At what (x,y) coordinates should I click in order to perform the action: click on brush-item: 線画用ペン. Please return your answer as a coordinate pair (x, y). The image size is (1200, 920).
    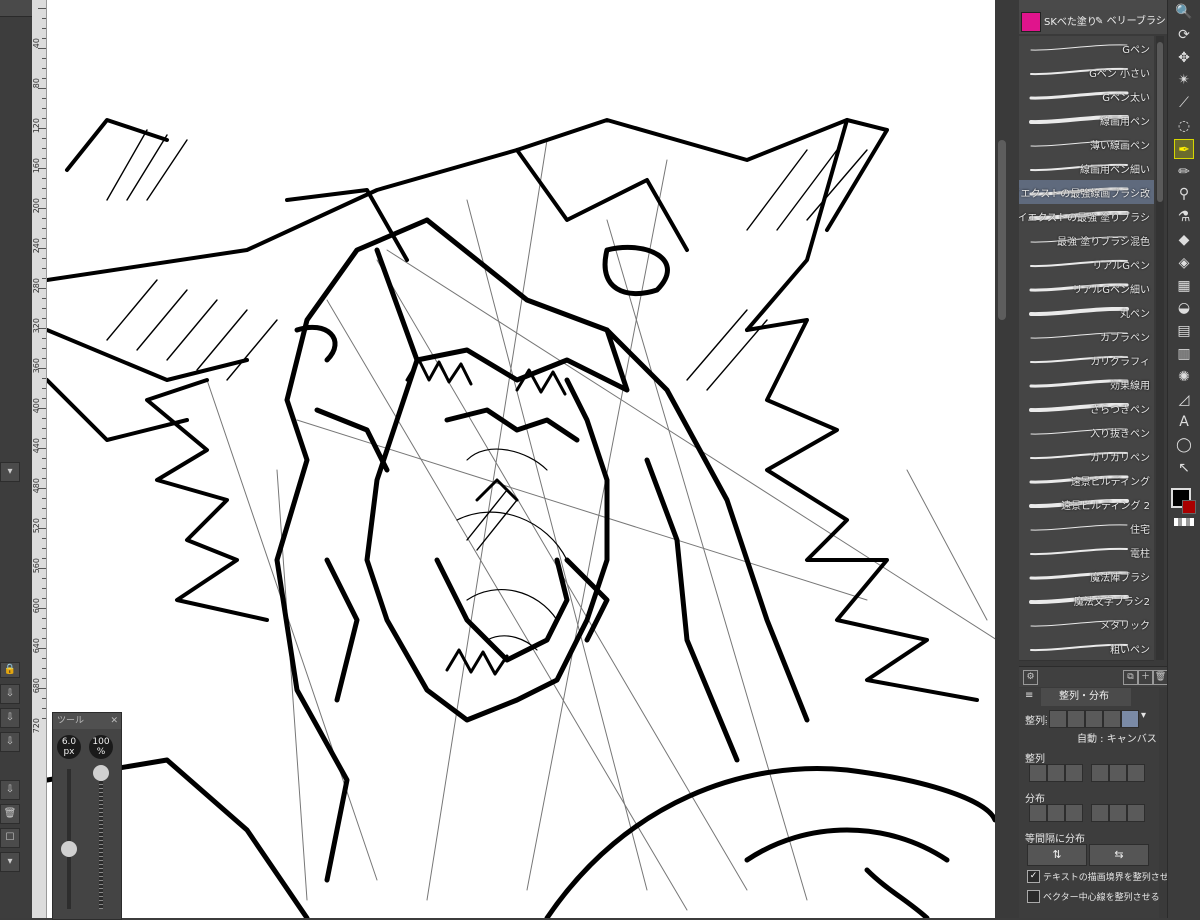
    Looking at the image, I should click on (1086, 120).